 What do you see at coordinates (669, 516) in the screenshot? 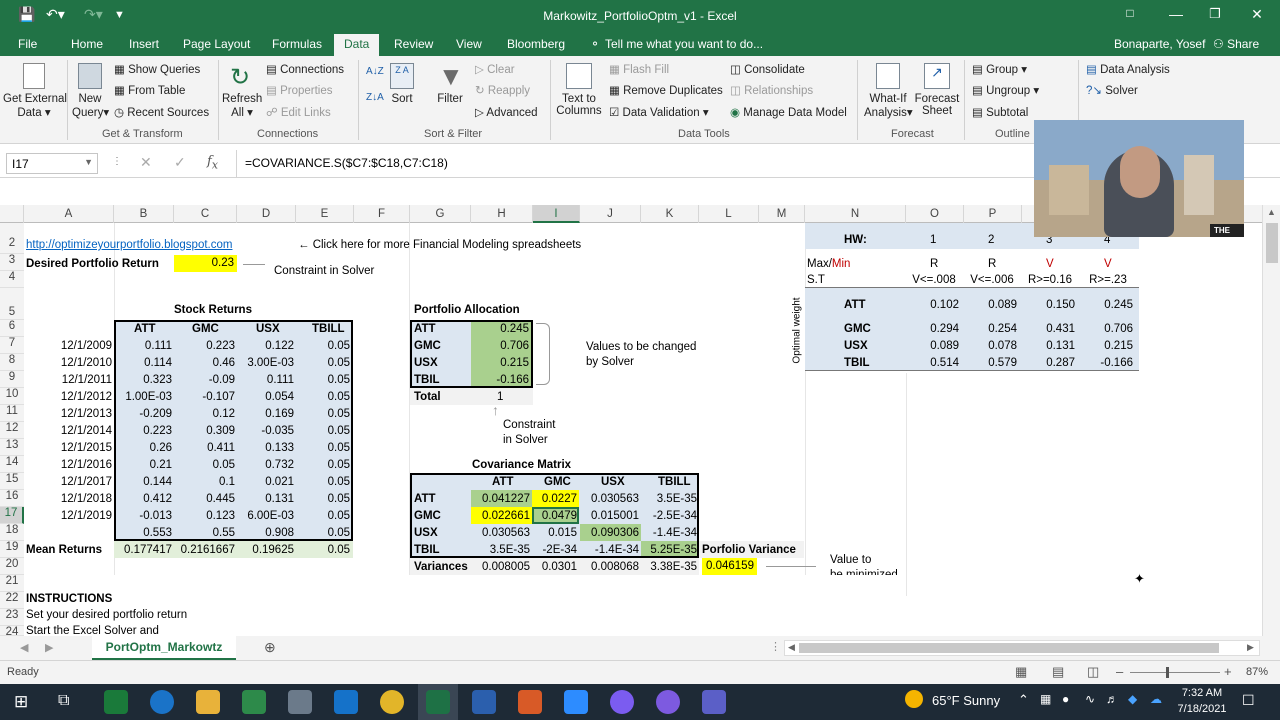
I see `cov-cell: -2.5E-34` at bounding box center [669, 516].